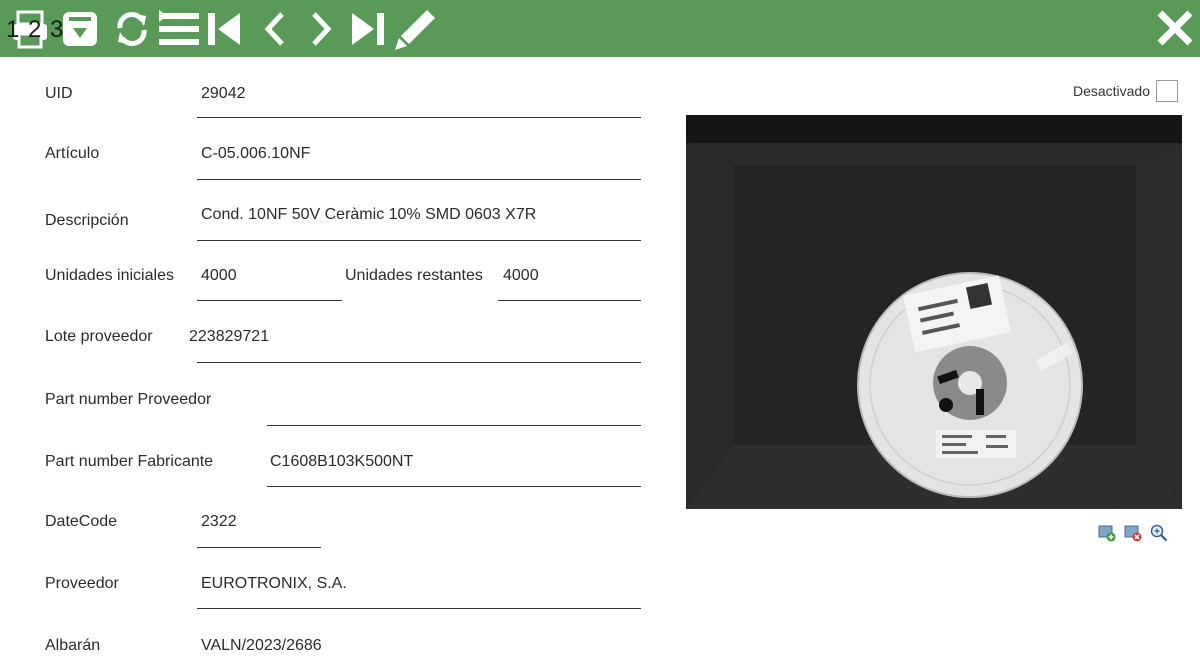  Describe the element at coordinates (1159, 535) in the screenshot. I see `zoom-icon` at that location.